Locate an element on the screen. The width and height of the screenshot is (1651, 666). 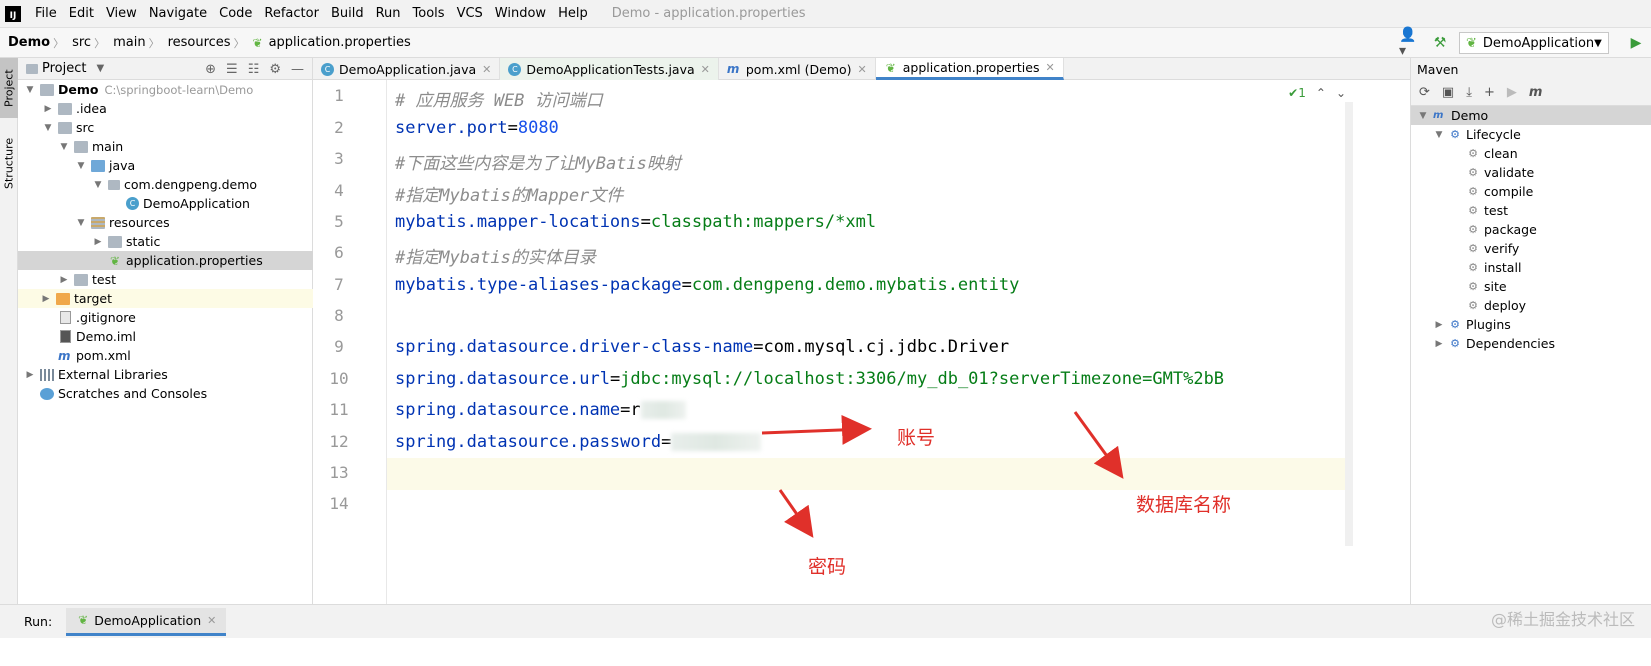
maven-goal-deploy: ⚙ deploy is located at coordinates (1531, 305).